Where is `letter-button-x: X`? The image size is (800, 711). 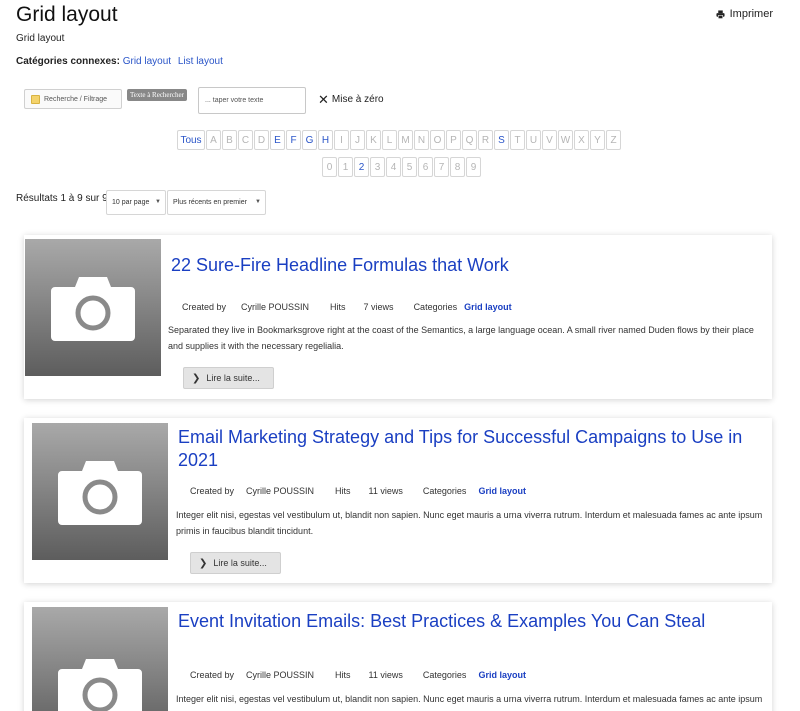 letter-button-x: X is located at coordinates (581, 140).